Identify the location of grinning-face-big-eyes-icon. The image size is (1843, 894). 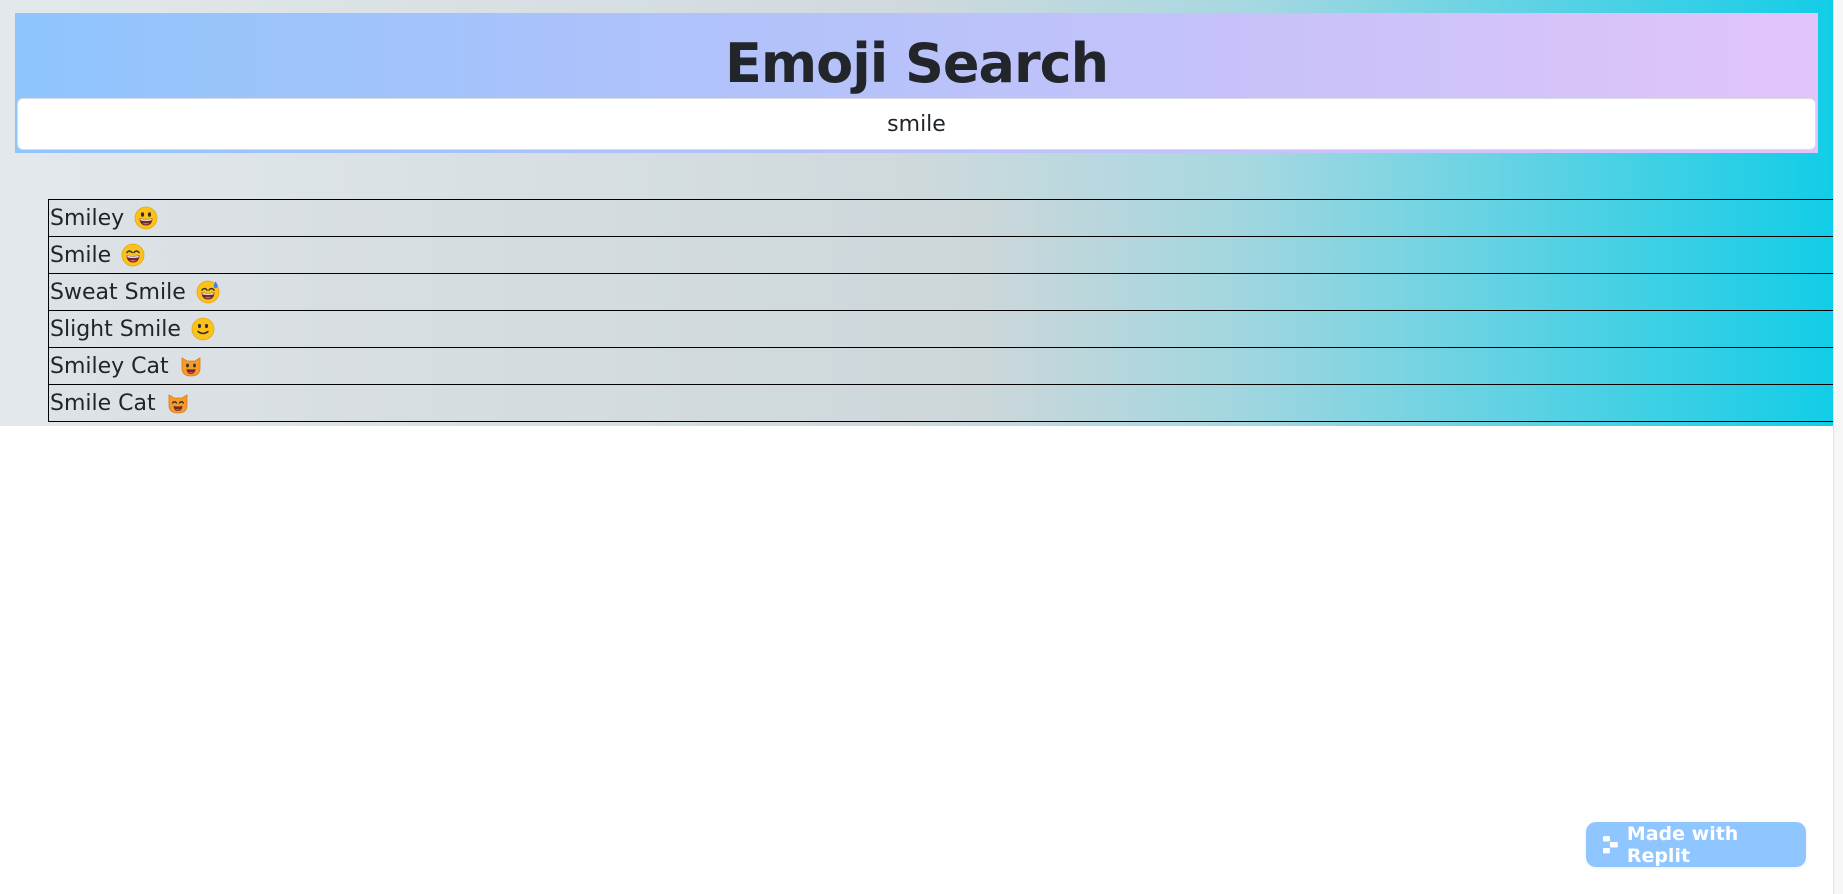
(146, 218).